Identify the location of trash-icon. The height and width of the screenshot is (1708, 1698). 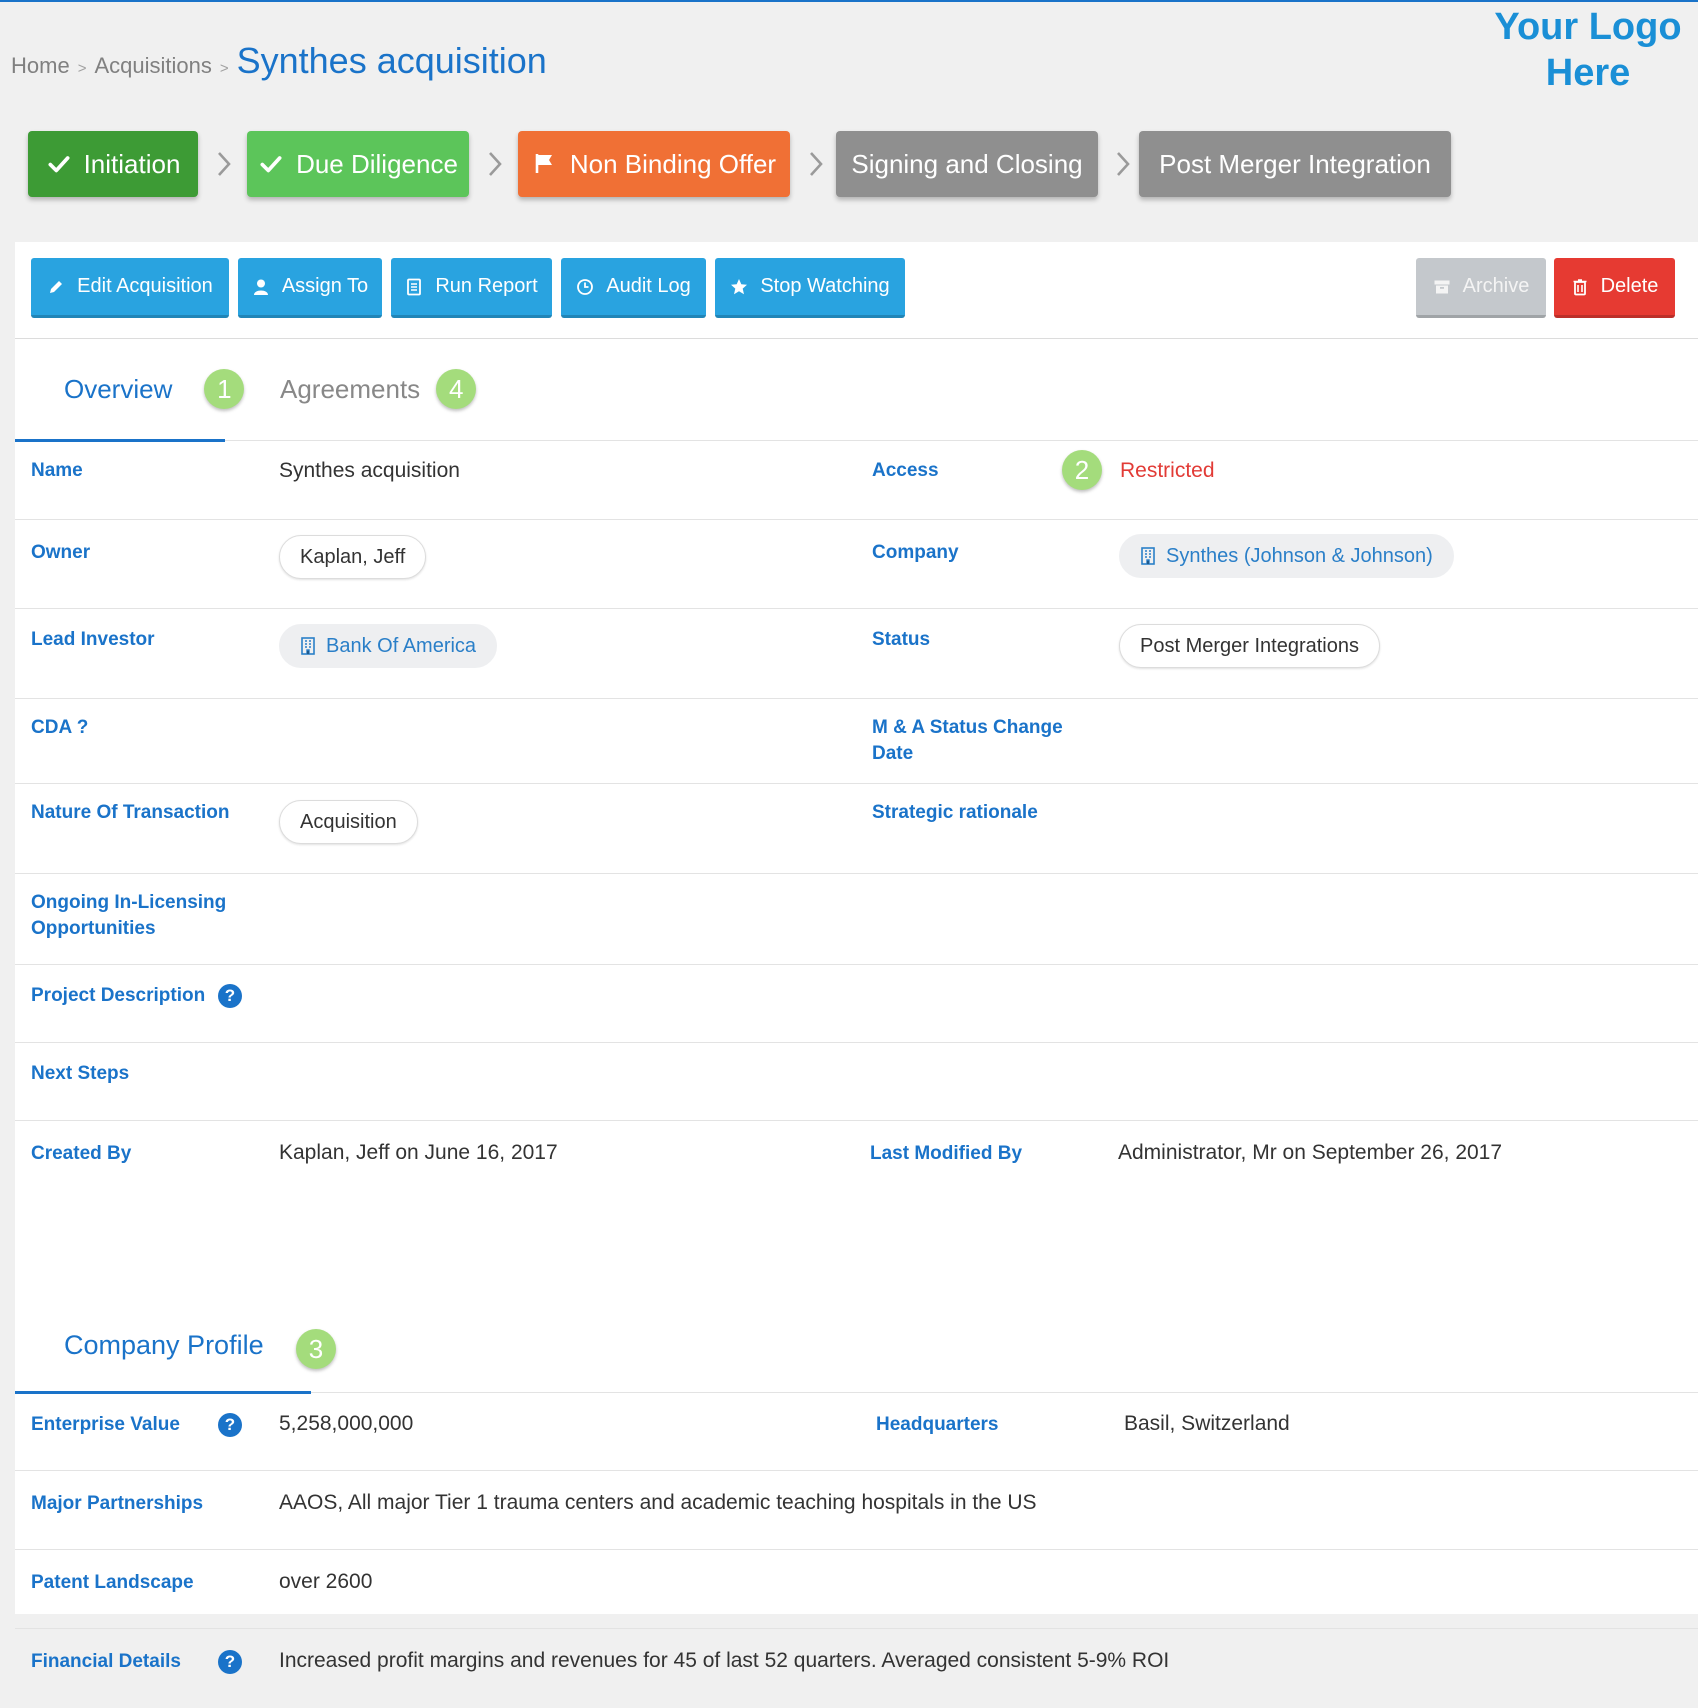
(1580, 287).